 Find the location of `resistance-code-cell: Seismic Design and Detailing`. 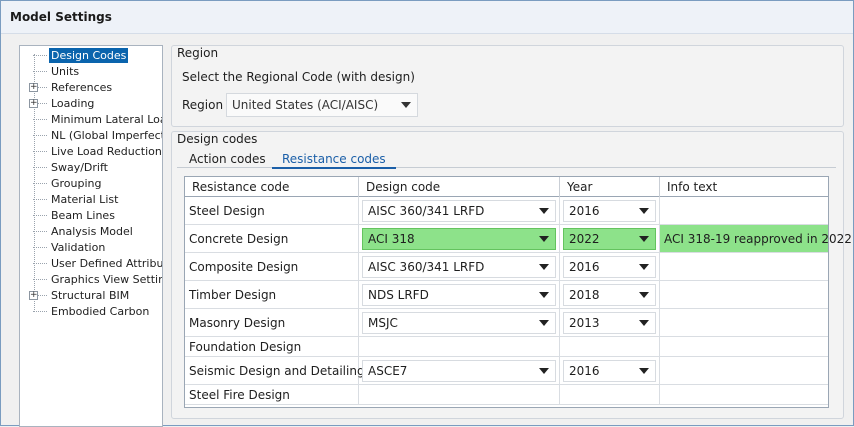

resistance-code-cell: Seismic Design and Detailing is located at coordinates (275, 370).